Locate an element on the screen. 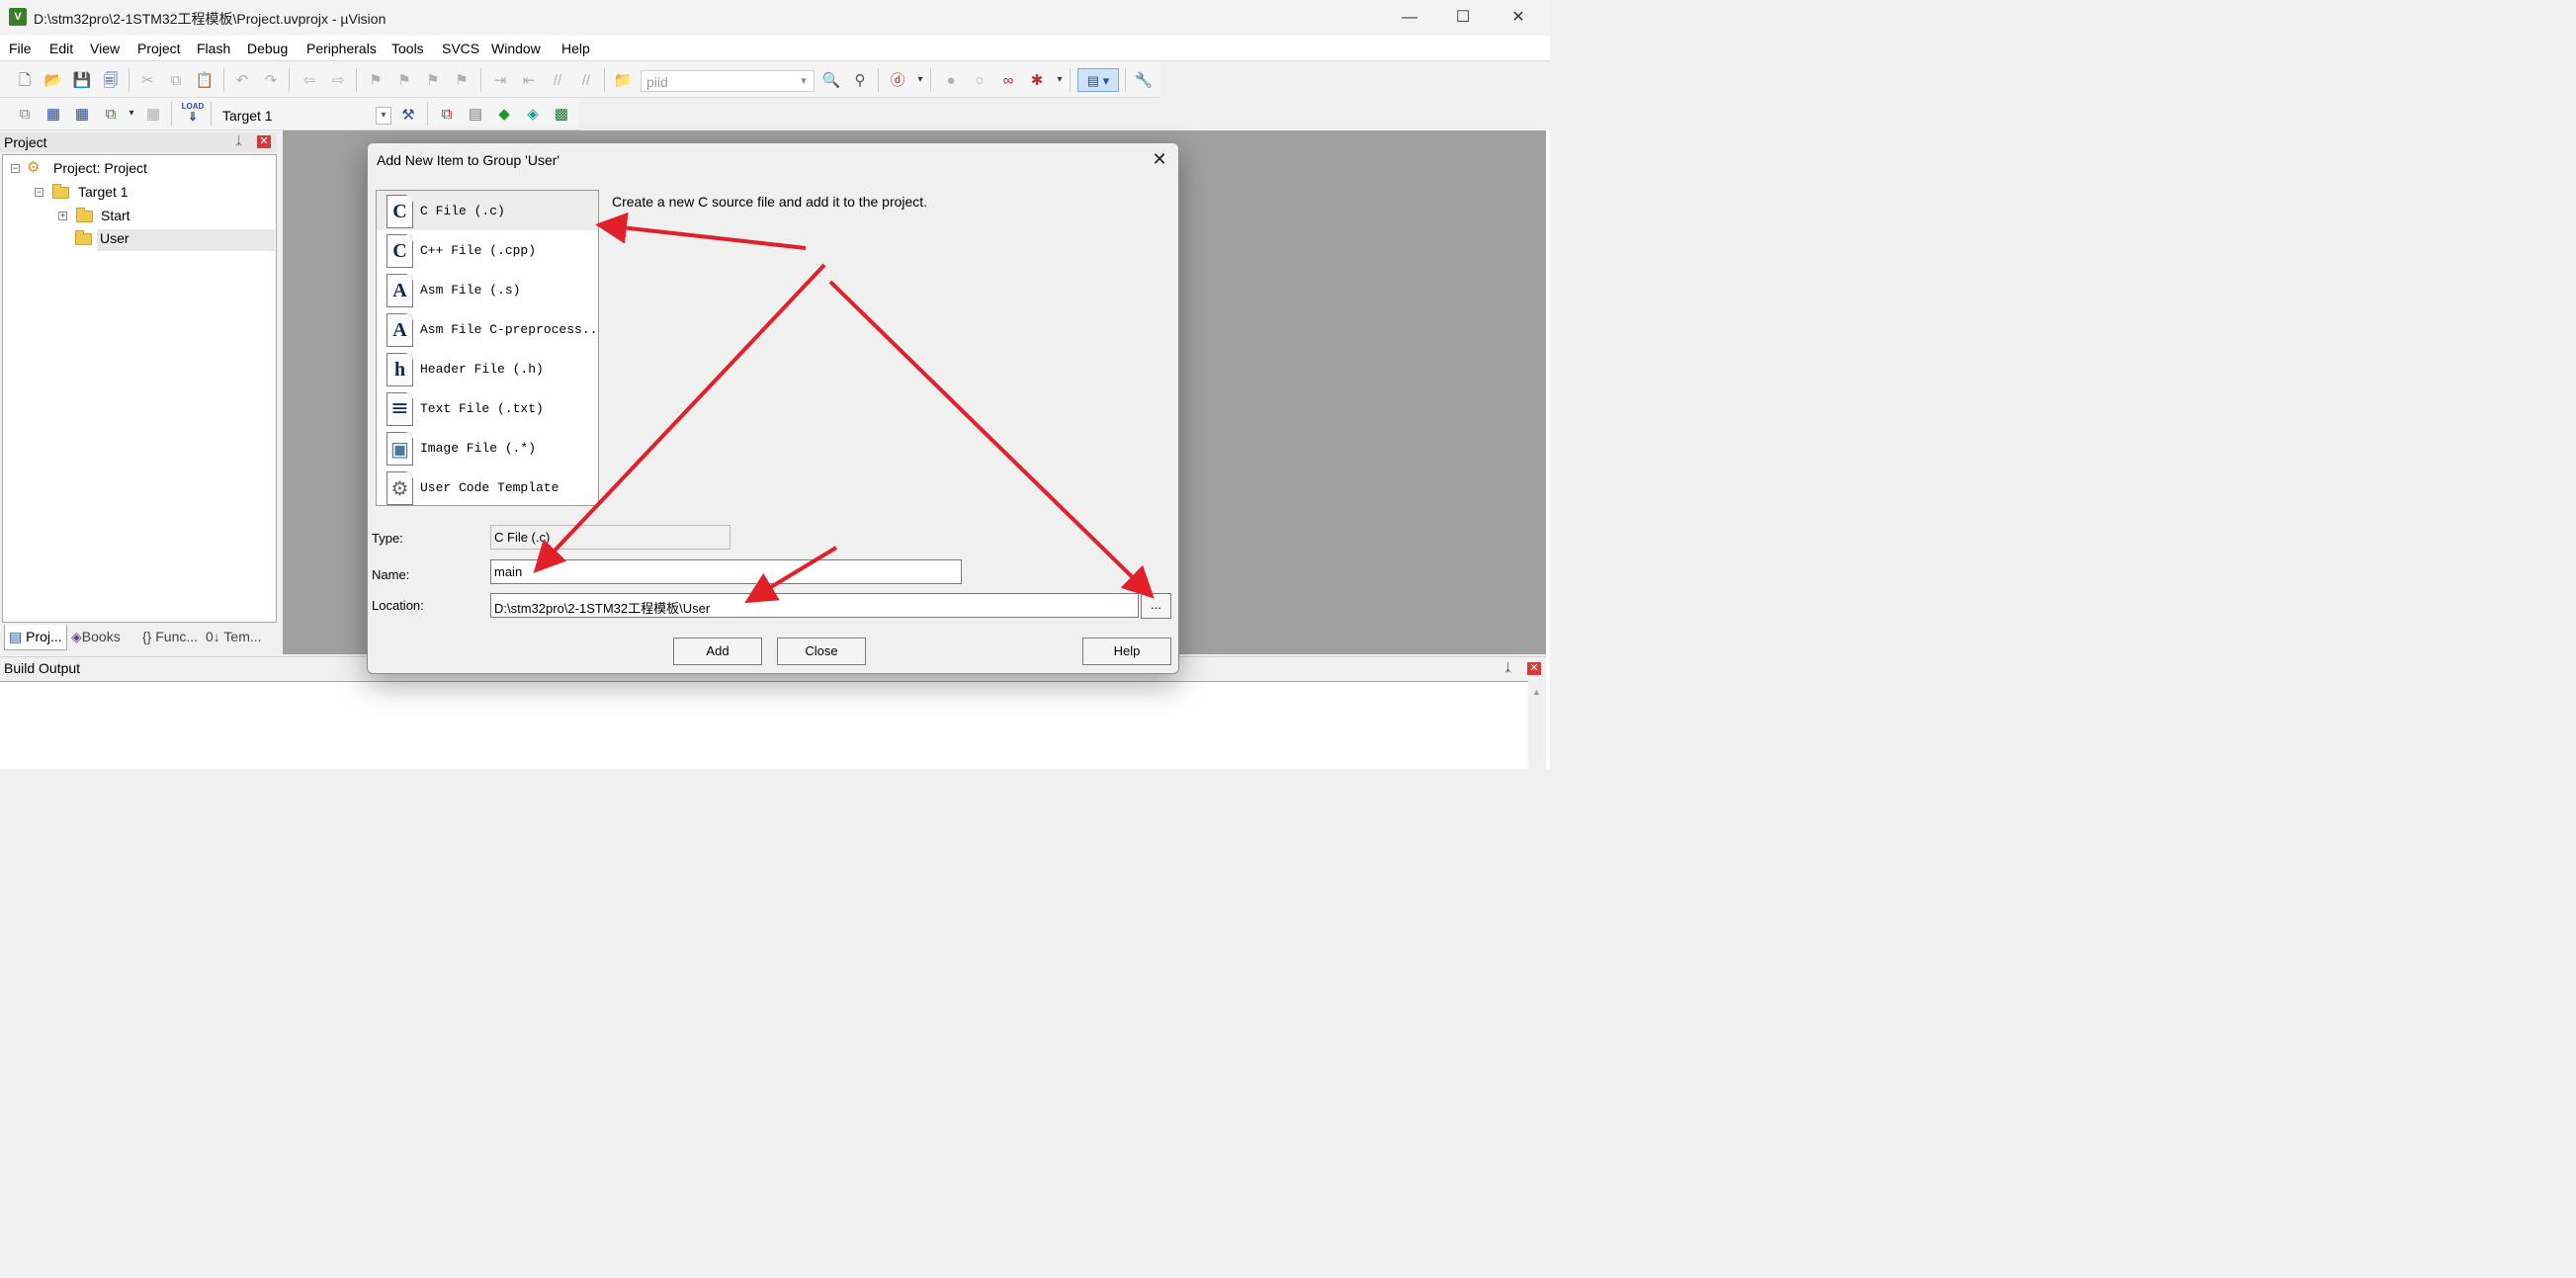  dialog-close-button: ✕ is located at coordinates (1159, 159).